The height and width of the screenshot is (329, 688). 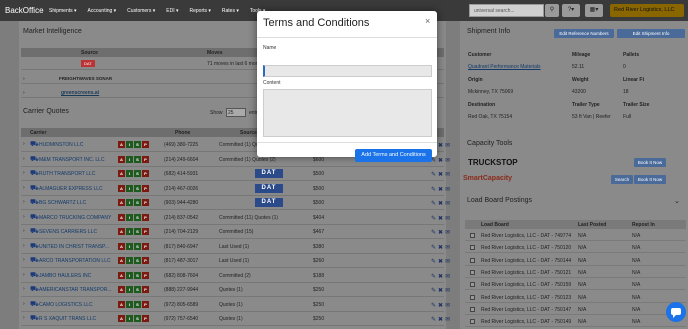 I want to click on menu-customers: Customers ▾, so click(x=141, y=11).